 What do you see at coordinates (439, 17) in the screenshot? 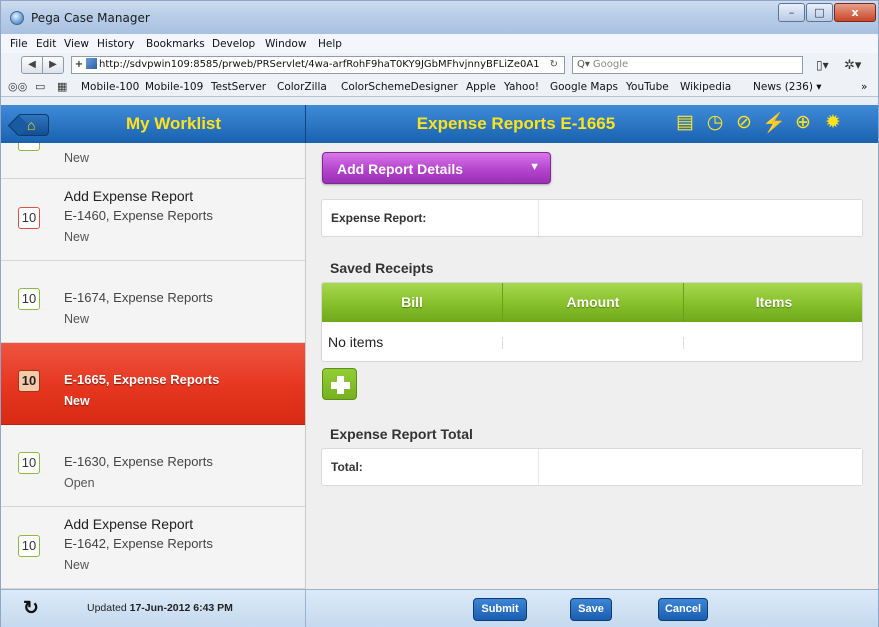
I see `title-bar: Pega Case Manager – □ x` at bounding box center [439, 17].